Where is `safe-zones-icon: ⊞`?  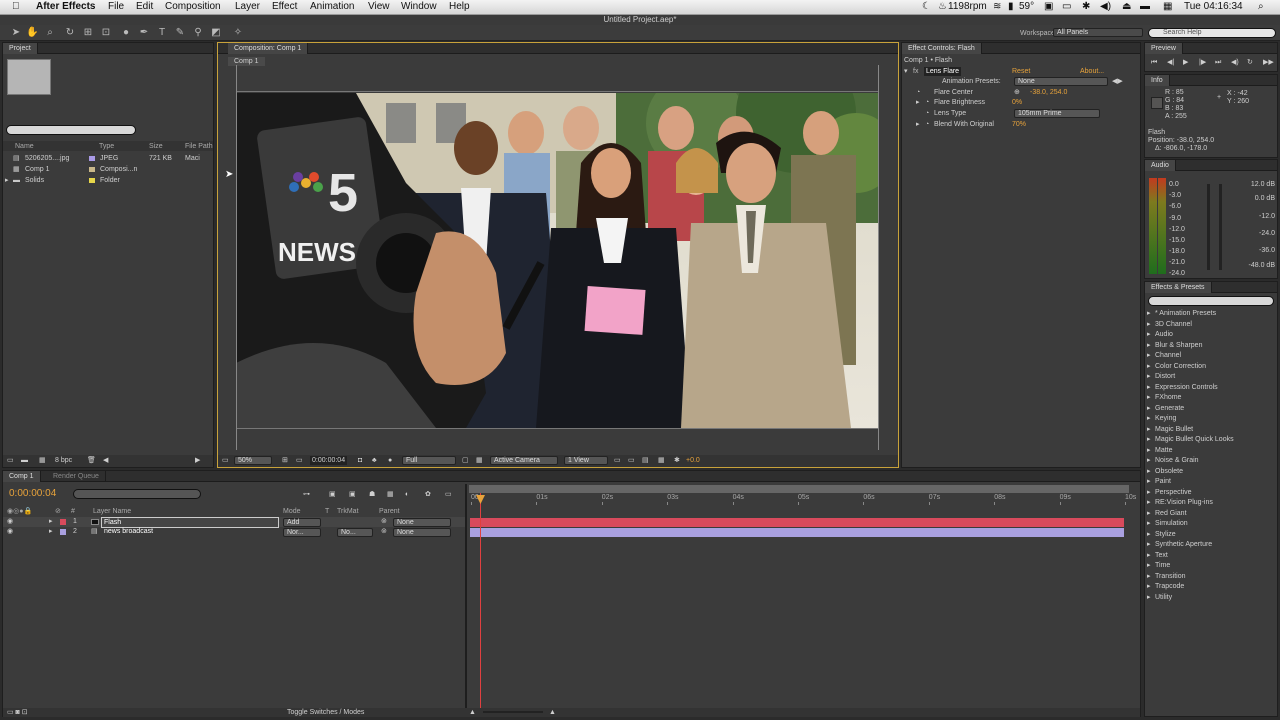 safe-zones-icon: ⊞ is located at coordinates (285, 460).